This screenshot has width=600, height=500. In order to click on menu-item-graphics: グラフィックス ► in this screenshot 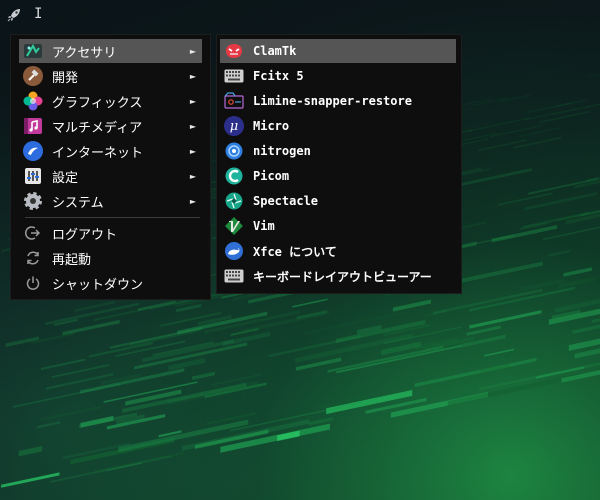, I will do `click(110, 101)`.